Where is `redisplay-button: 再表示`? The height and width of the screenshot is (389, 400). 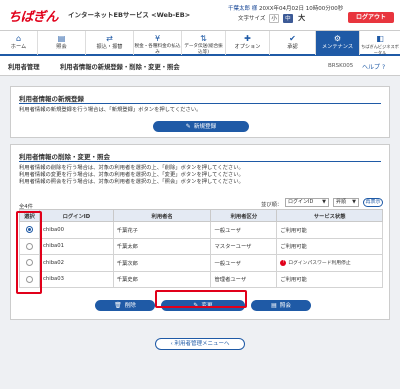
redisplay-button: 再表示 is located at coordinates (373, 202).